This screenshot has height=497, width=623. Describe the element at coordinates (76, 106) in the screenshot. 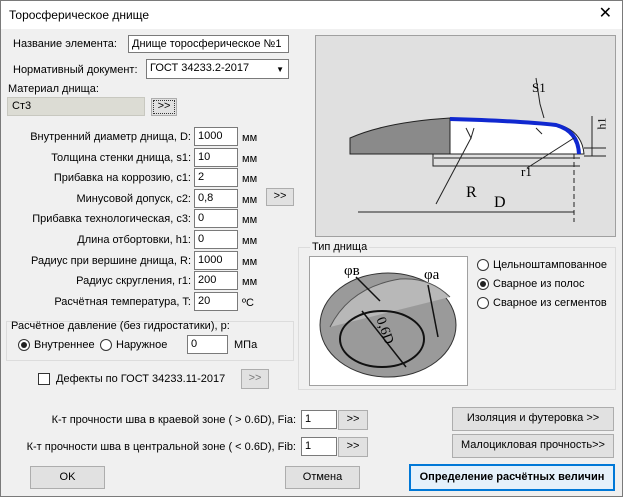

I see `material-field: Ст3` at that location.